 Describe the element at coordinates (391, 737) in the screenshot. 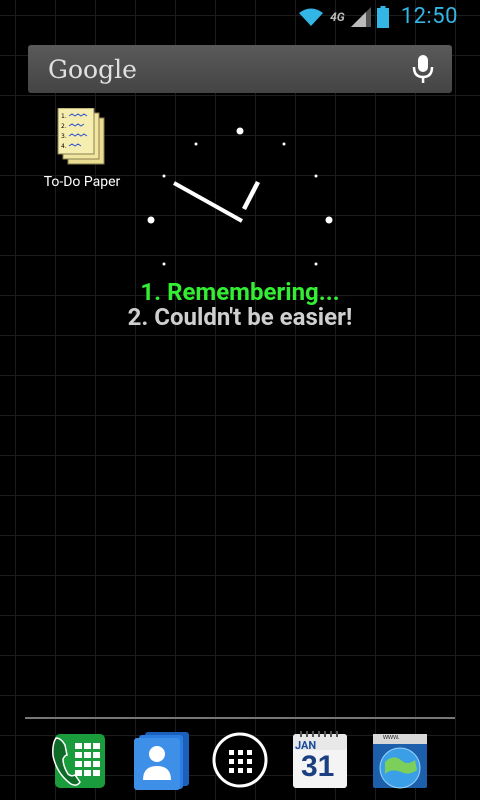

I see `browser-address: www.` at that location.